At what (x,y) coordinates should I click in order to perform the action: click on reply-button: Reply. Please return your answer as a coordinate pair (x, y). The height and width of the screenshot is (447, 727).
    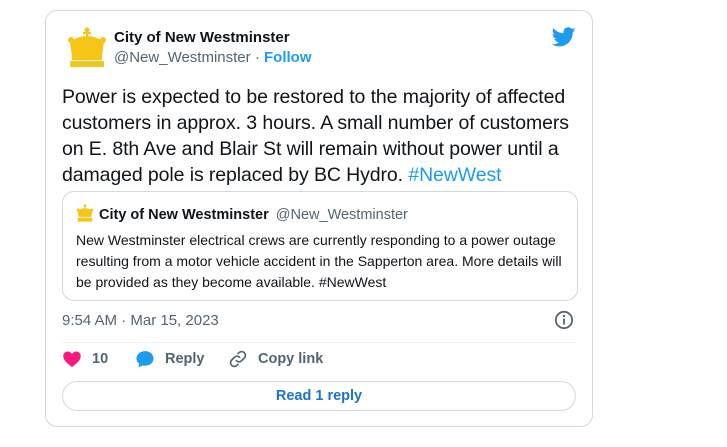
    Looking at the image, I should click on (170, 359).